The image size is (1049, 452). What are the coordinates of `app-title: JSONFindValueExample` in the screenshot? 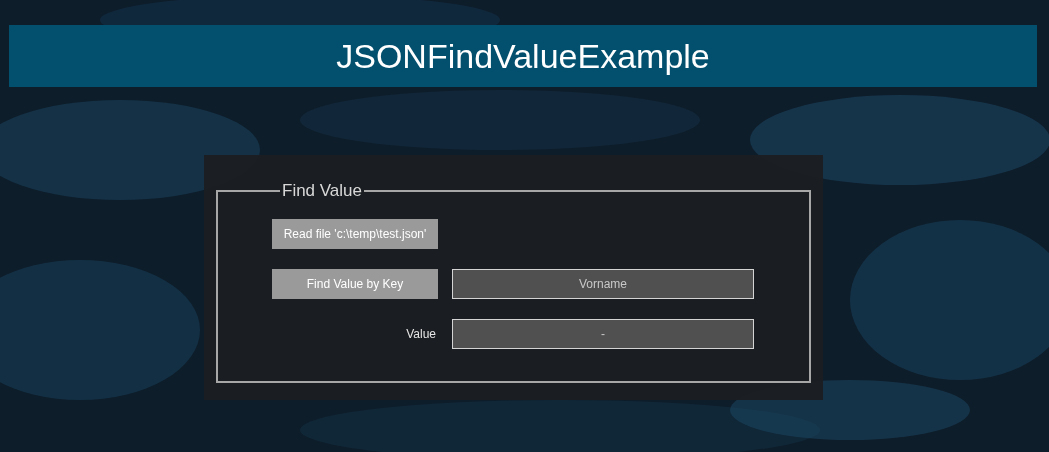 It's located at (523, 56).